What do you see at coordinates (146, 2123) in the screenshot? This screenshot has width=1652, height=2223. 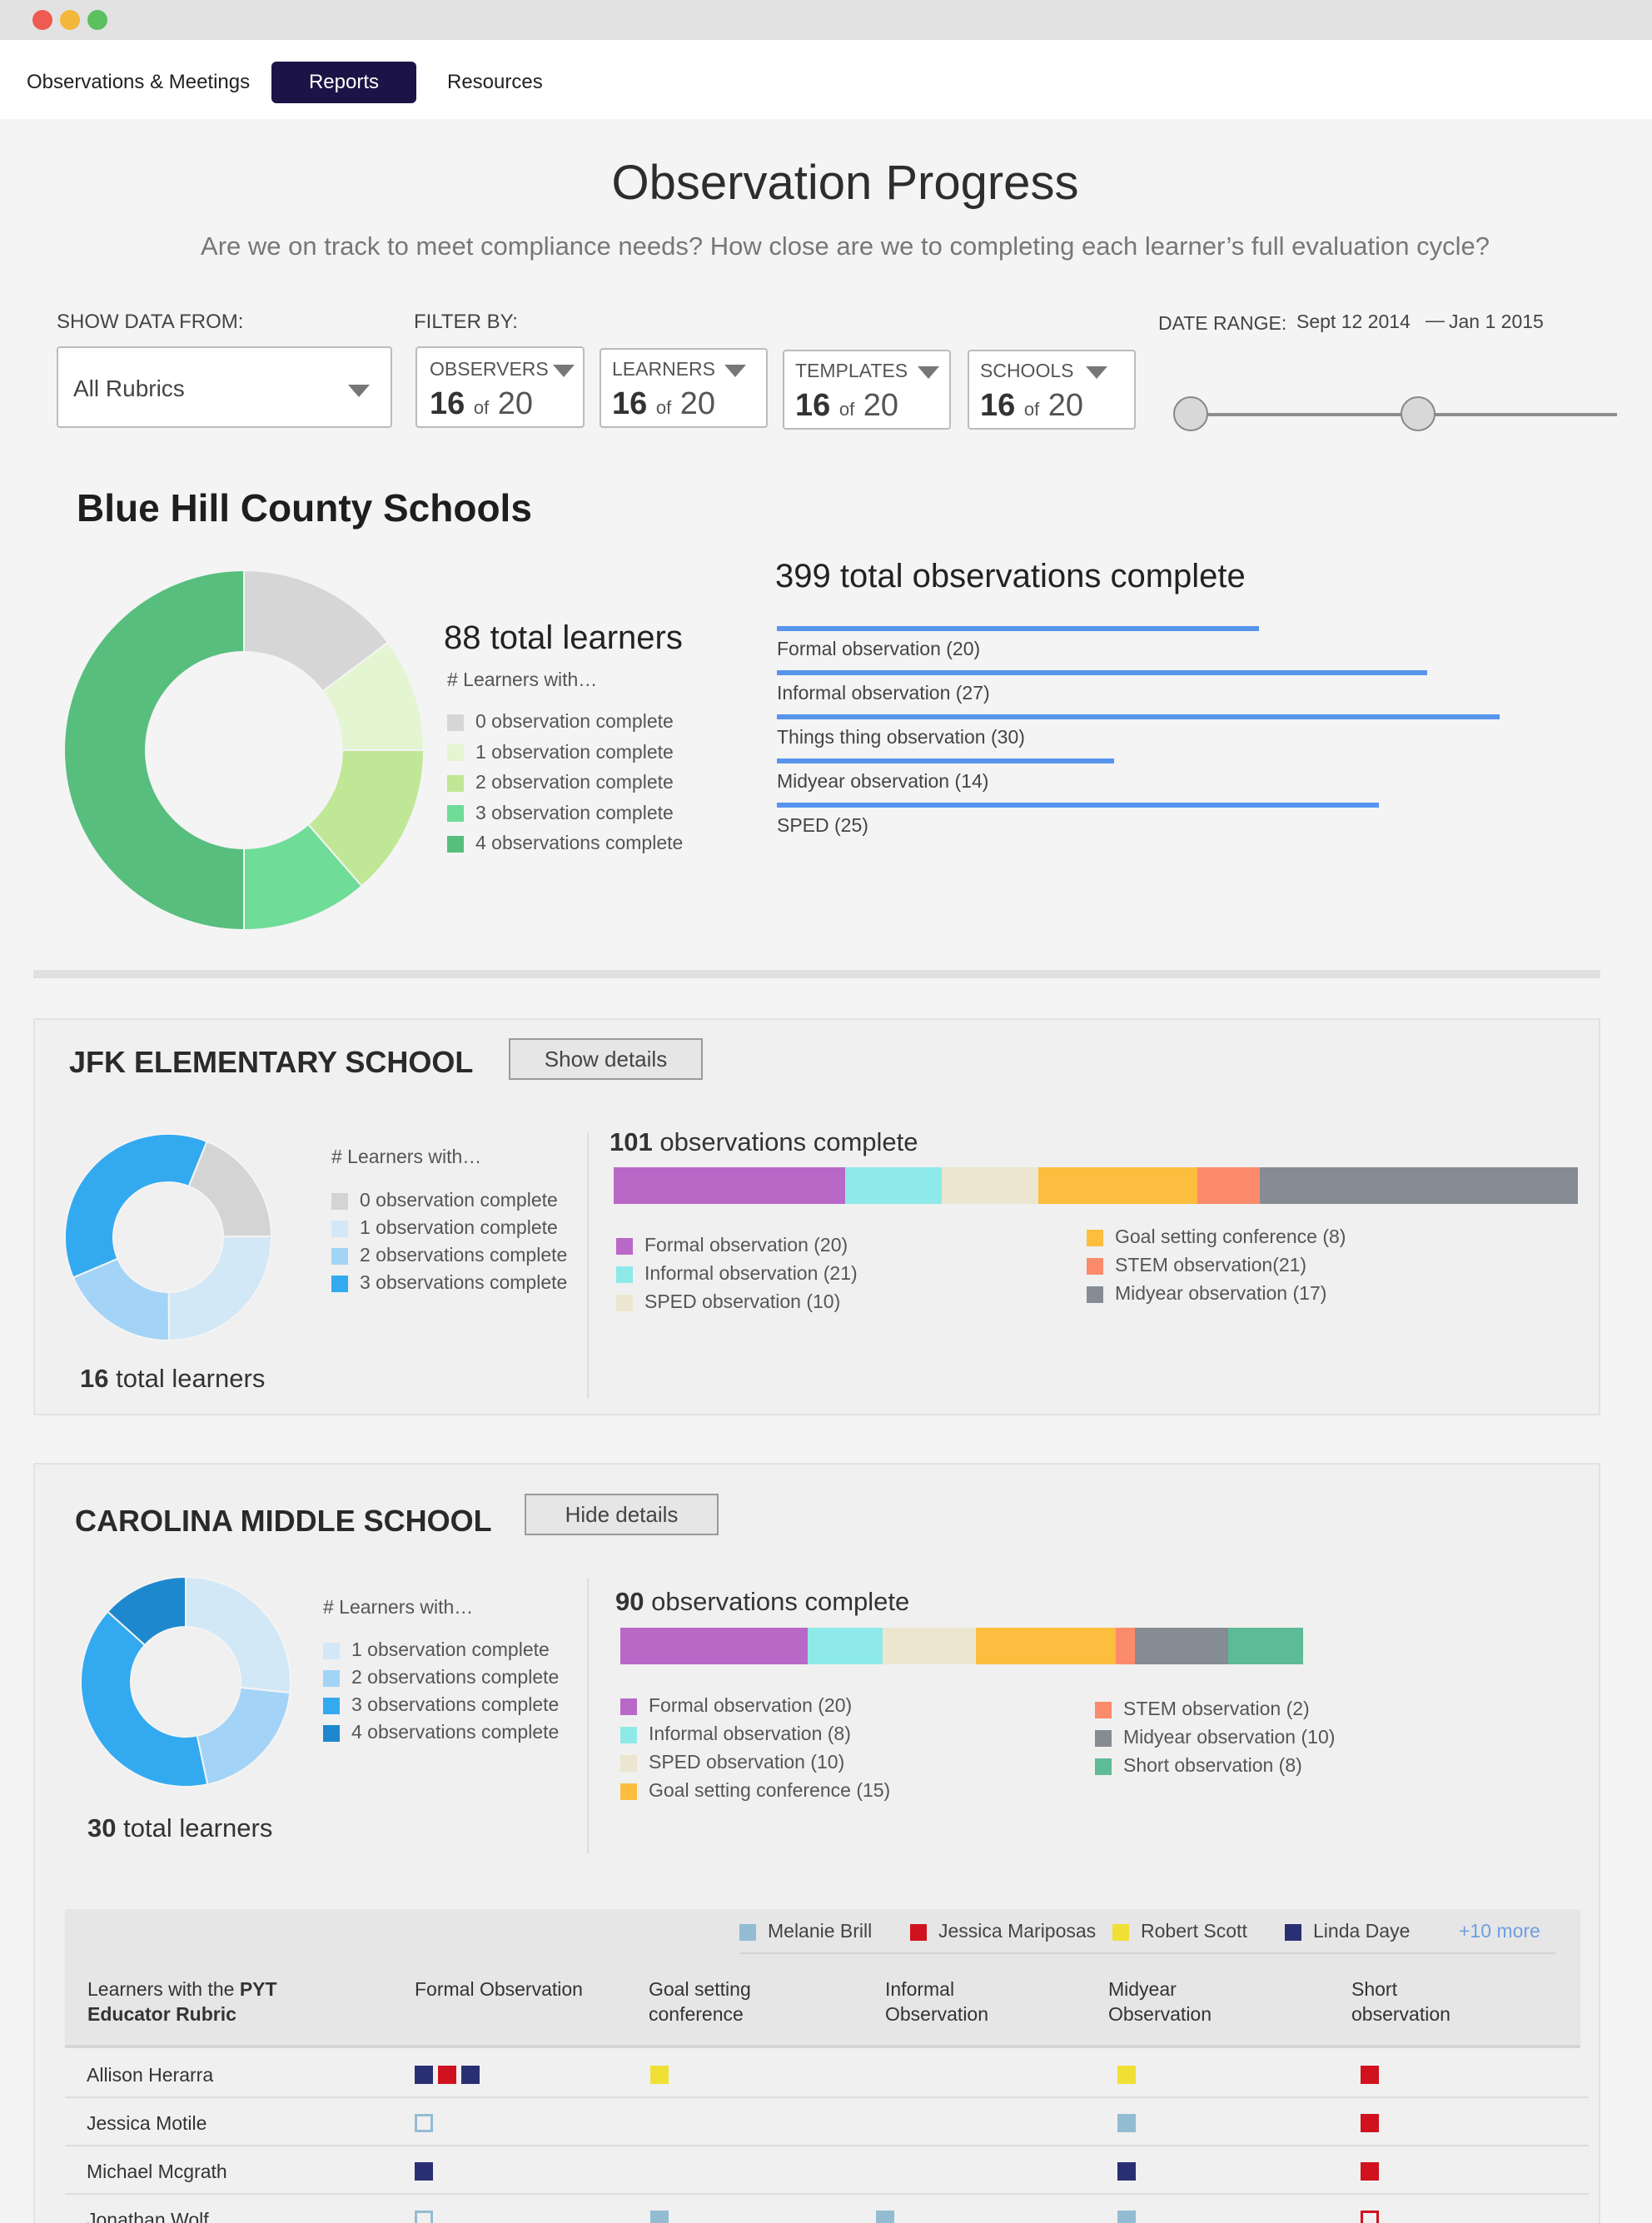 I see `learner-name: Jessica Motile` at bounding box center [146, 2123].